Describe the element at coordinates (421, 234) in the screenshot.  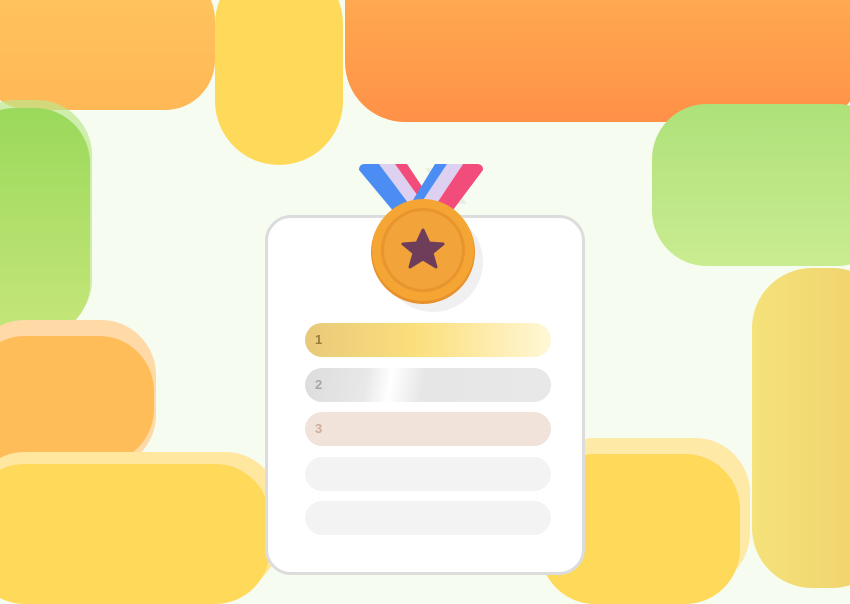
I see `medal-icon` at that location.